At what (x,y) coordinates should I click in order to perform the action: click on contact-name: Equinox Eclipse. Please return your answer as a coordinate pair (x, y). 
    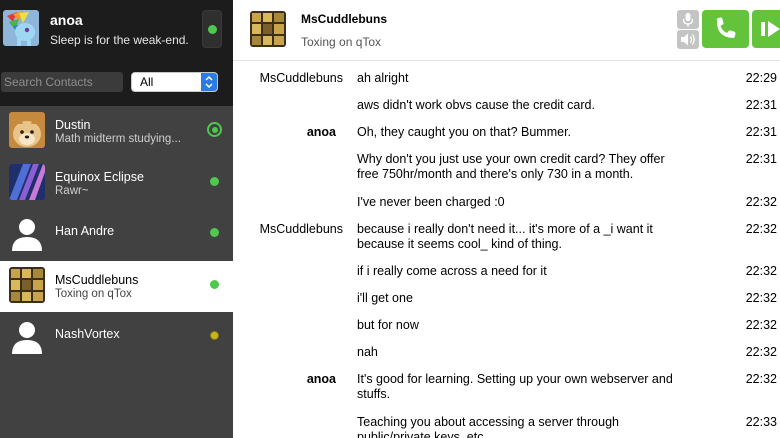
    Looking at the image, I should click on (99, 176).